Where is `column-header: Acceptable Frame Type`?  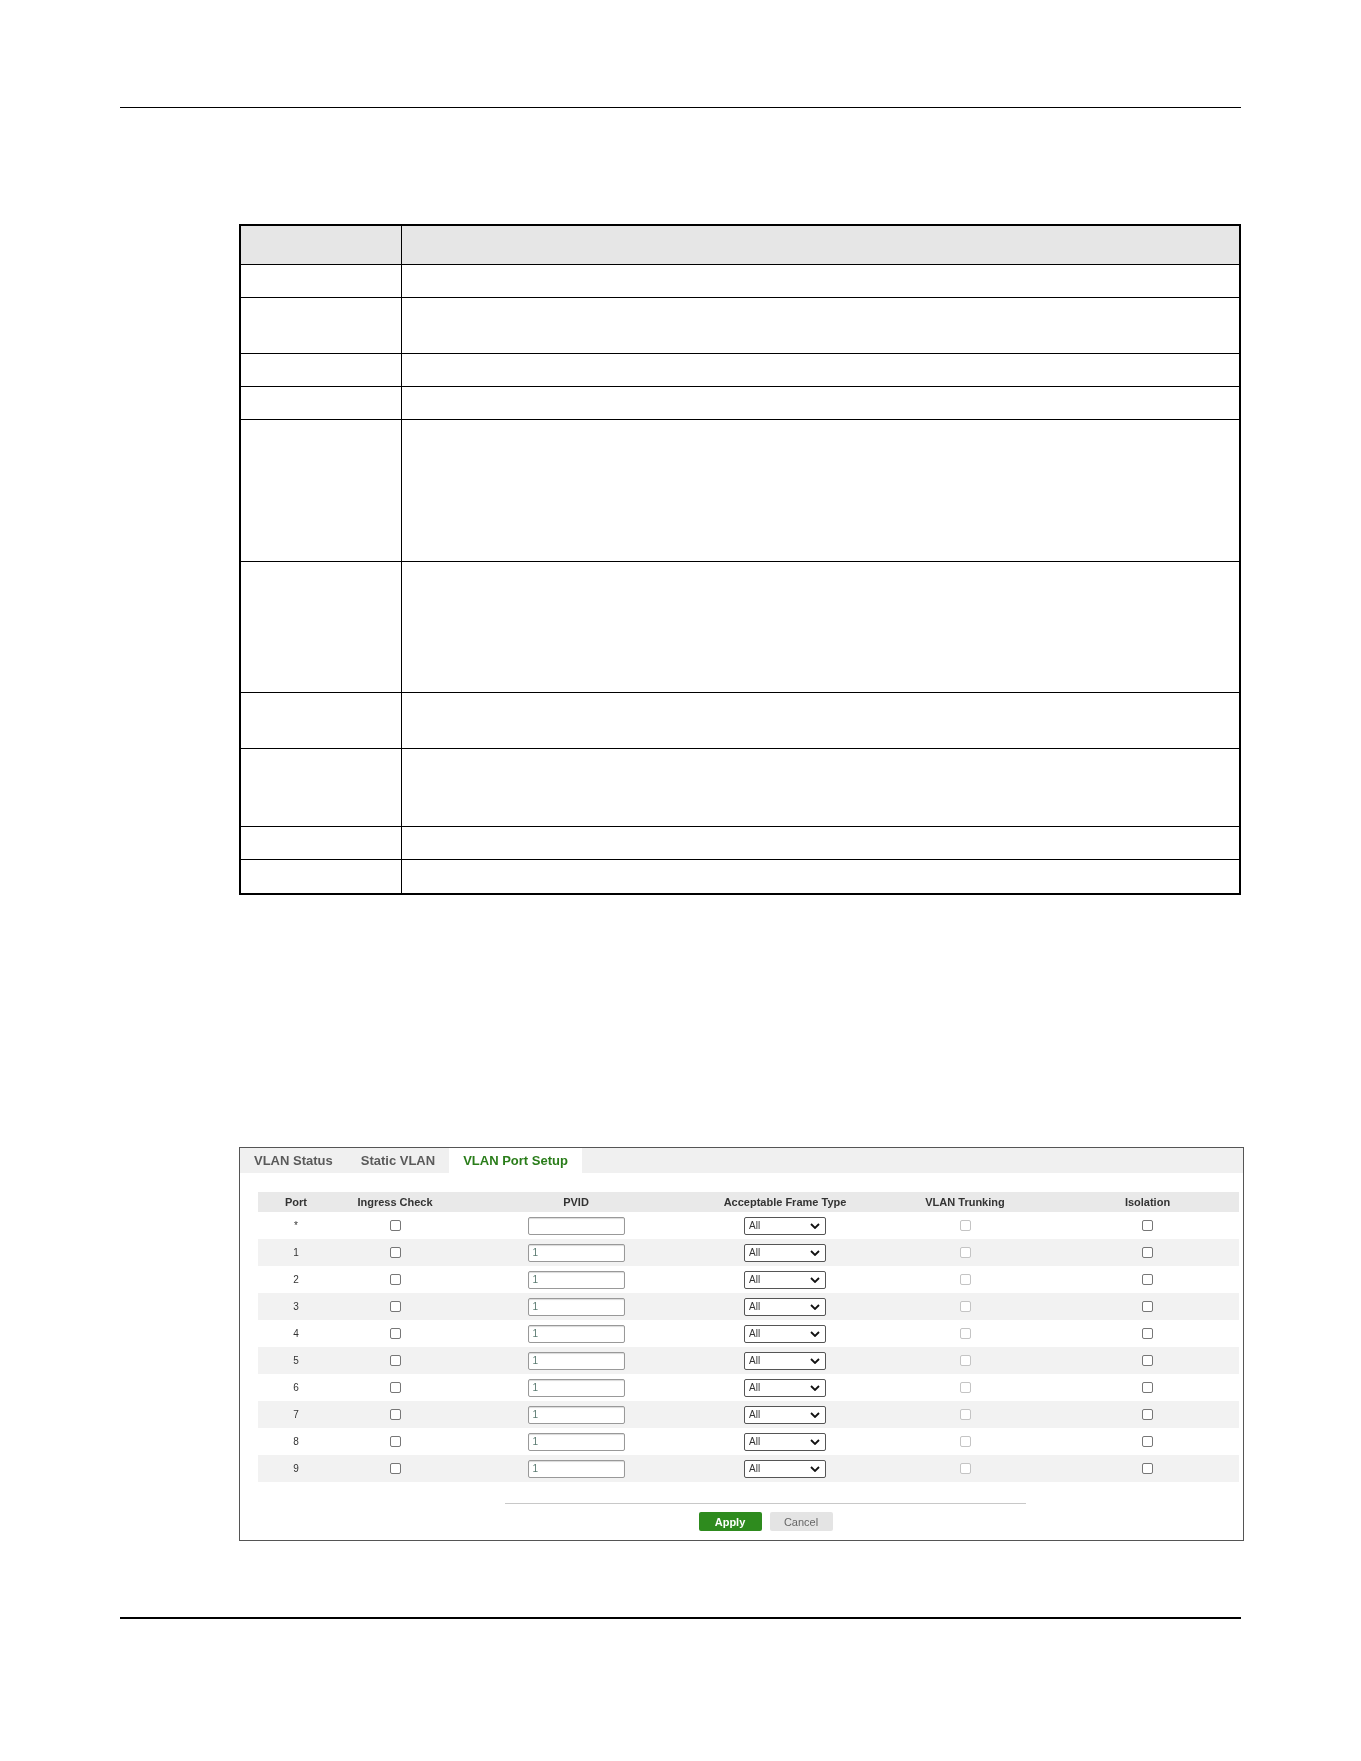
column-header: Acceptable Frame Type is located at coordinates (785, 1202).